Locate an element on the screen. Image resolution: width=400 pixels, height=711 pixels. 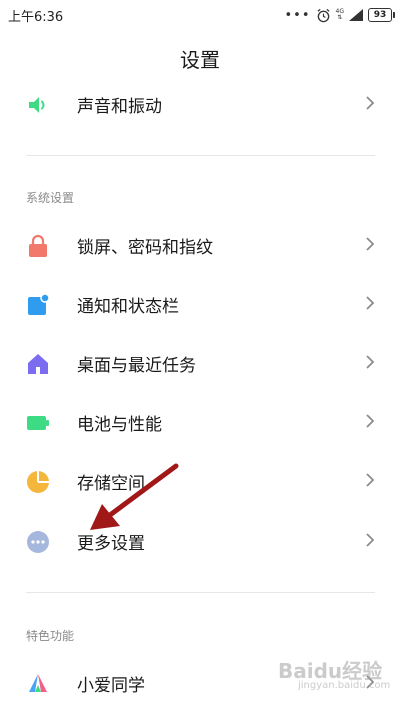
speaker-icon is located at coordinates (37, 105).